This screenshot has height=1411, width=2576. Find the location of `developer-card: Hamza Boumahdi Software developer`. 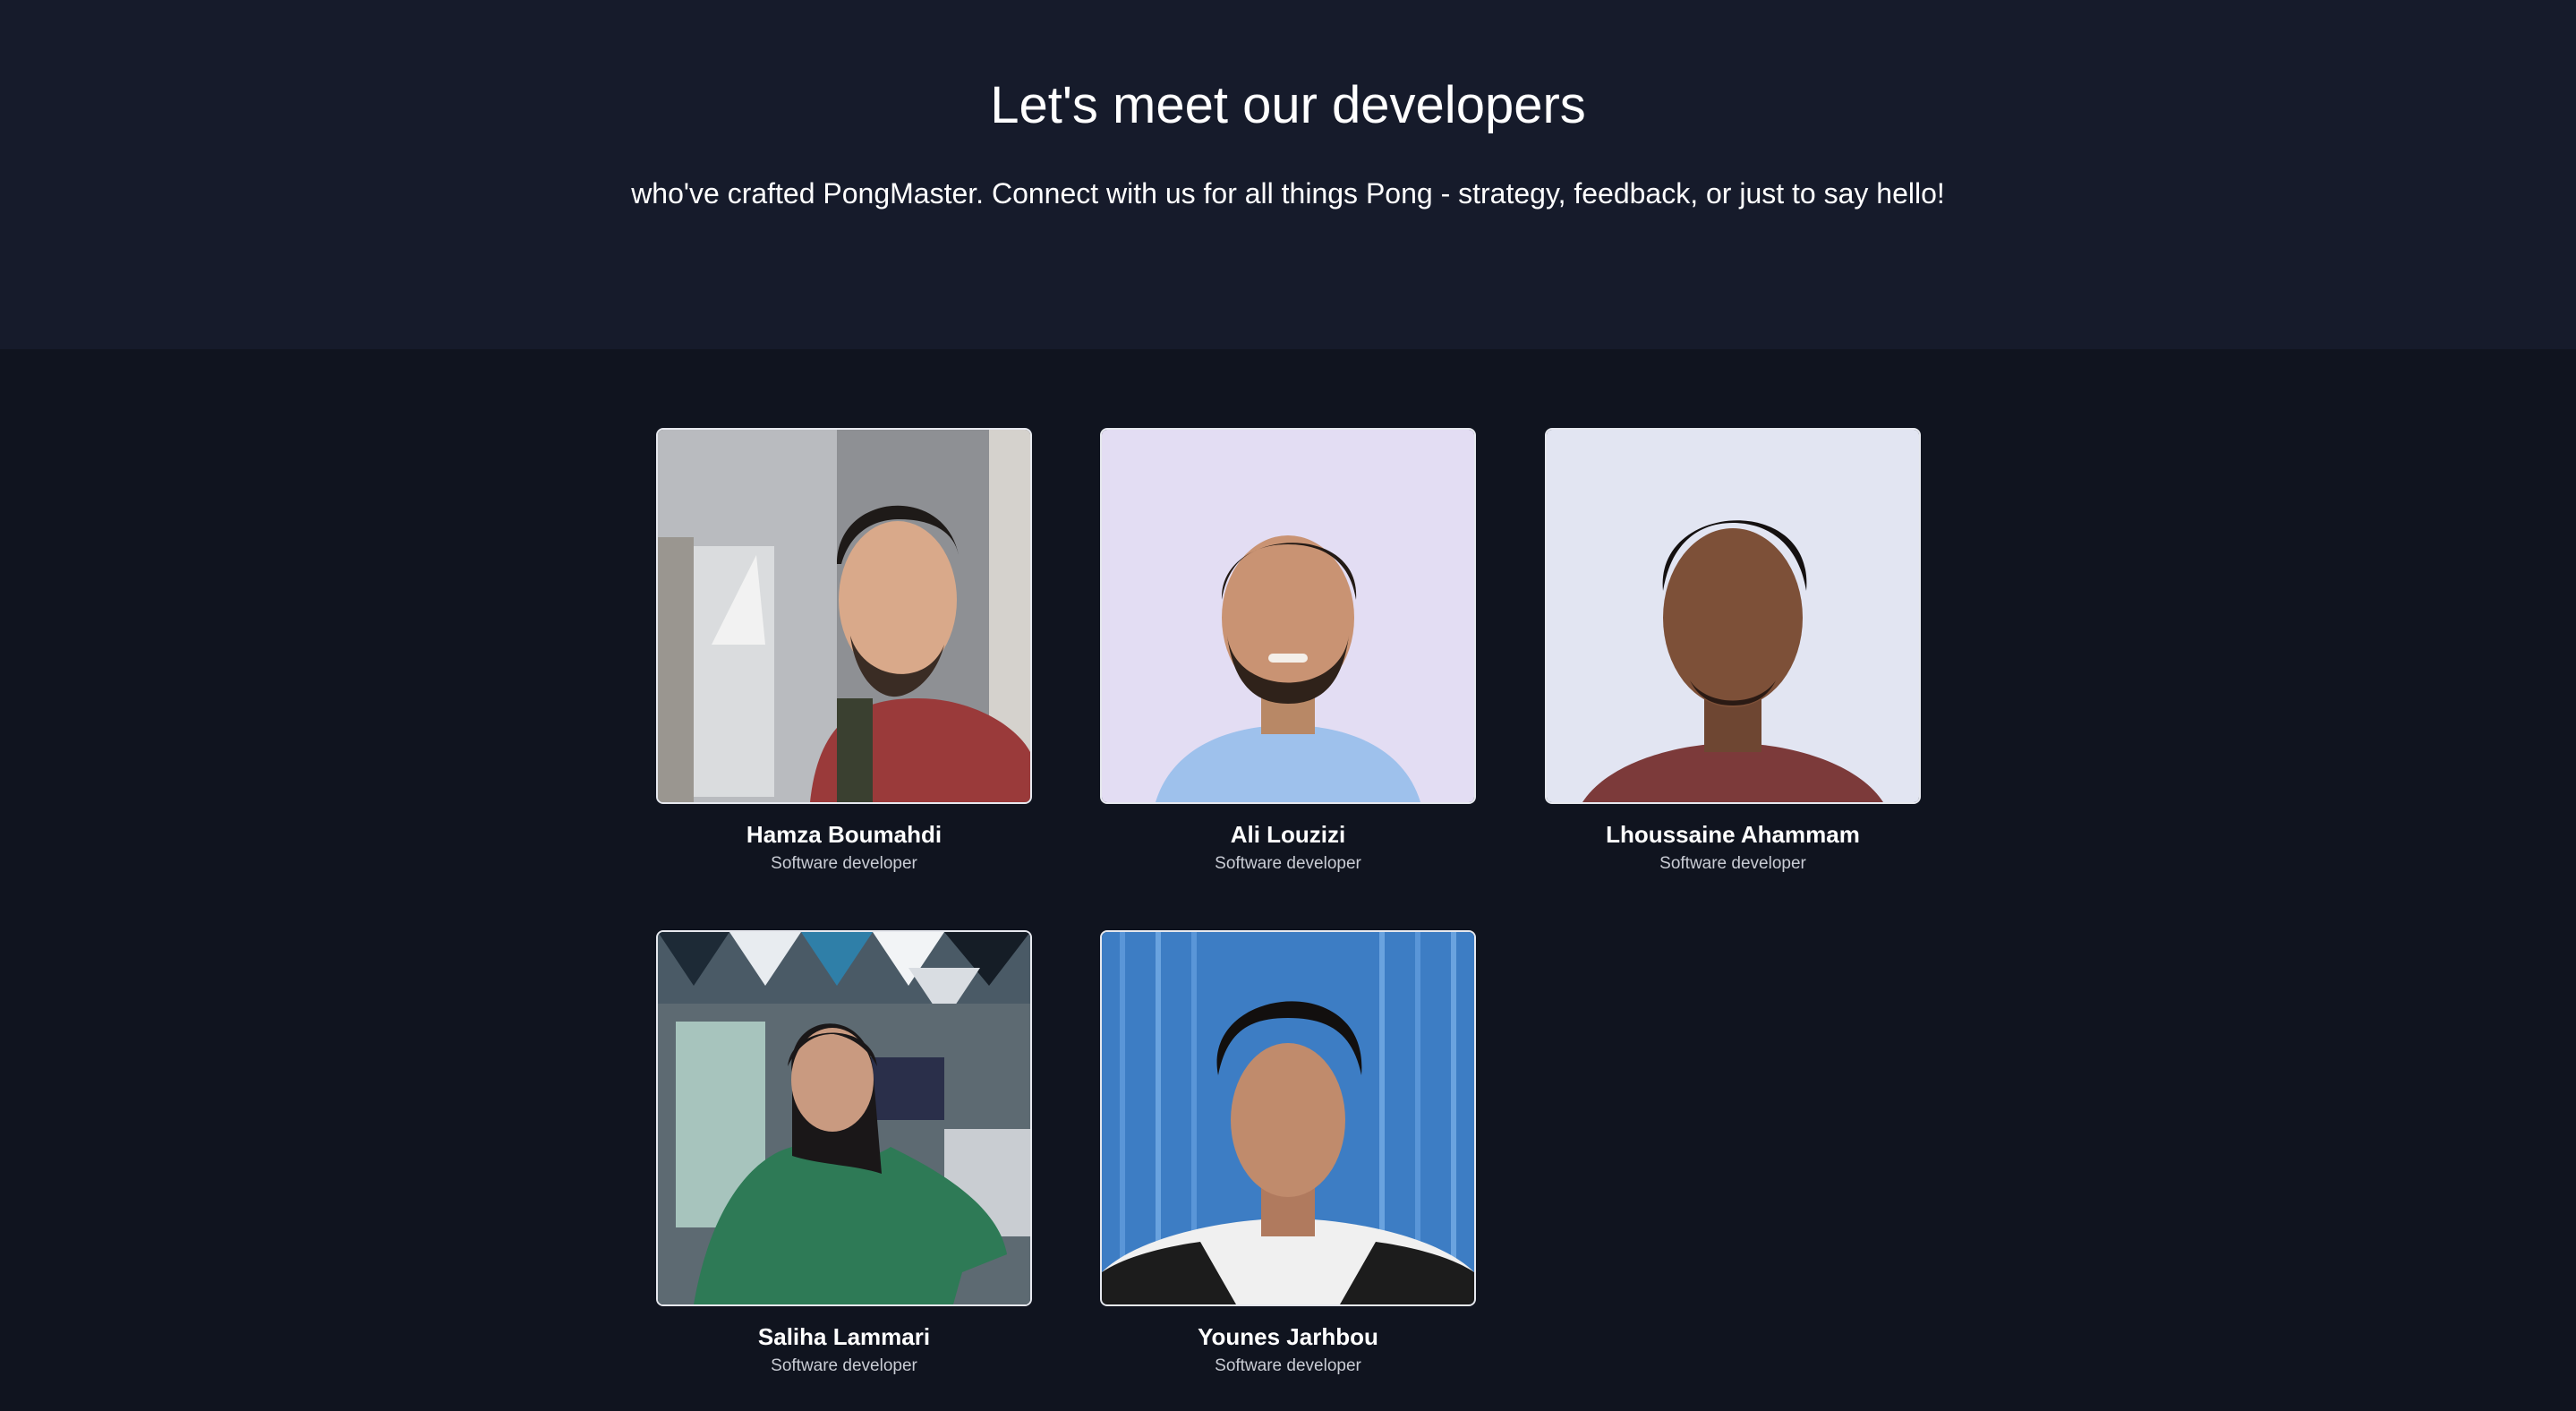

developer-card: Hamza Boumahdi Software developer is located at coordinates (844, 652).